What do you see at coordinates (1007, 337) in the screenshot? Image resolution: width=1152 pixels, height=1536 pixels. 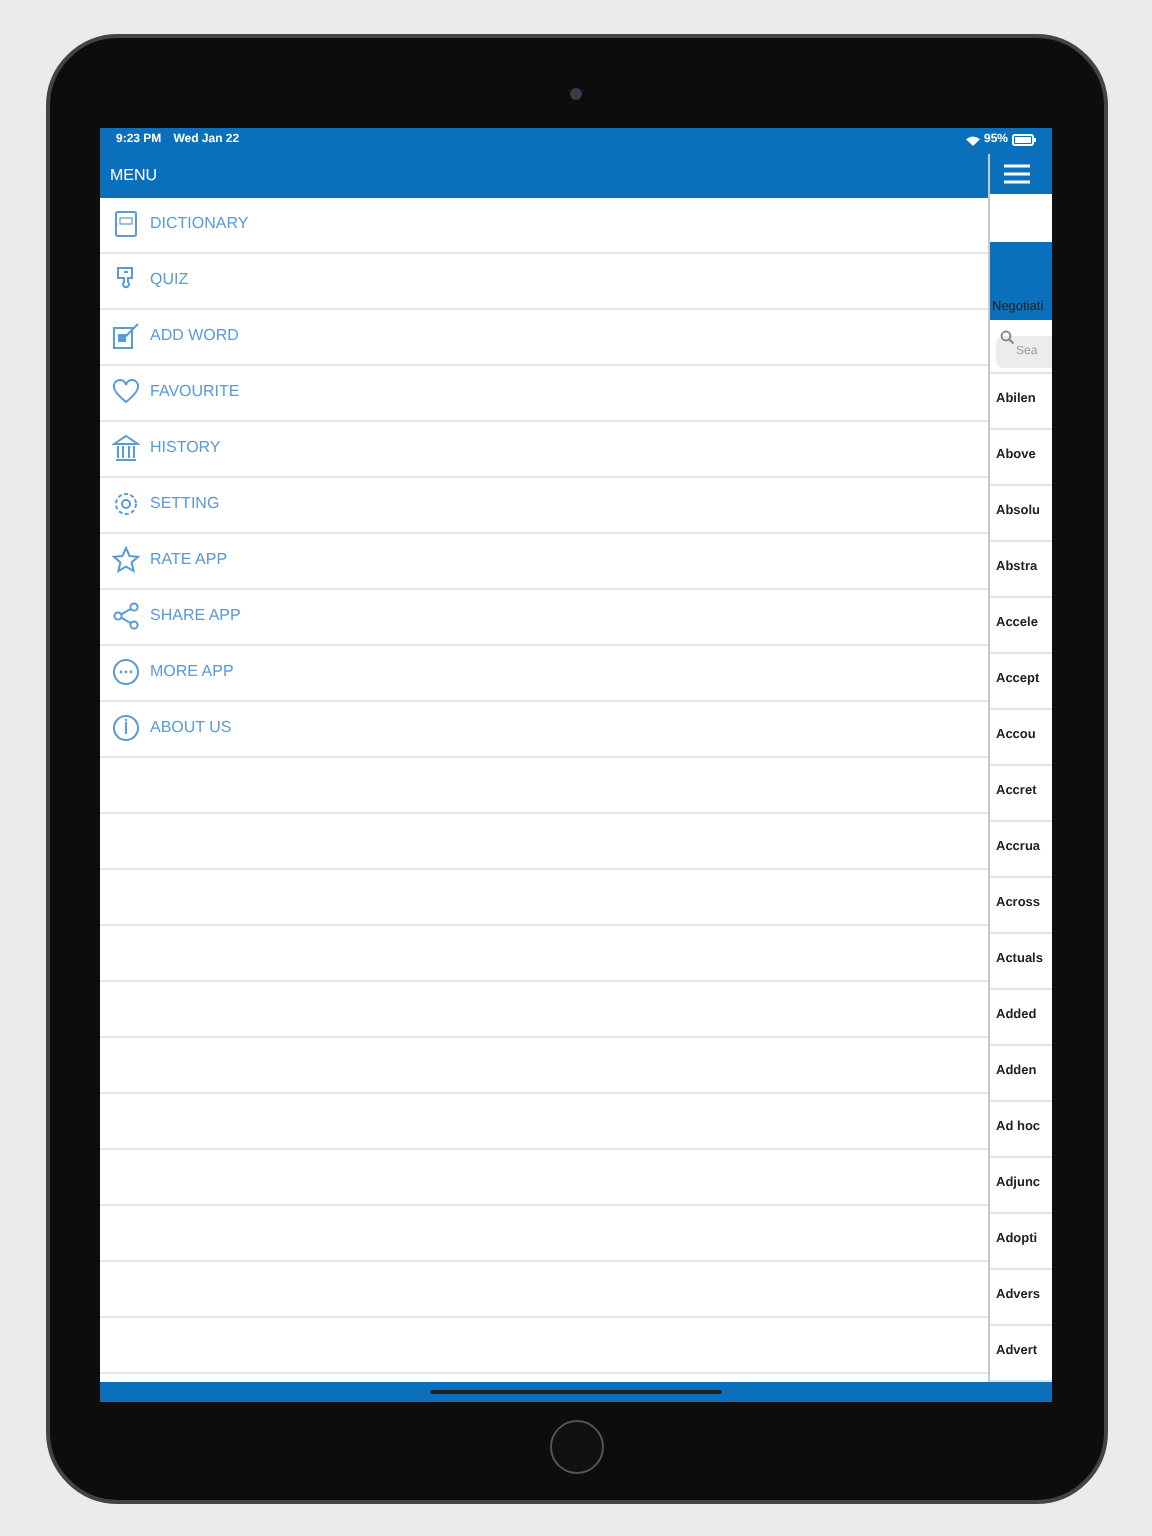 I see `search-icon` at bounding box center [1007, 337].